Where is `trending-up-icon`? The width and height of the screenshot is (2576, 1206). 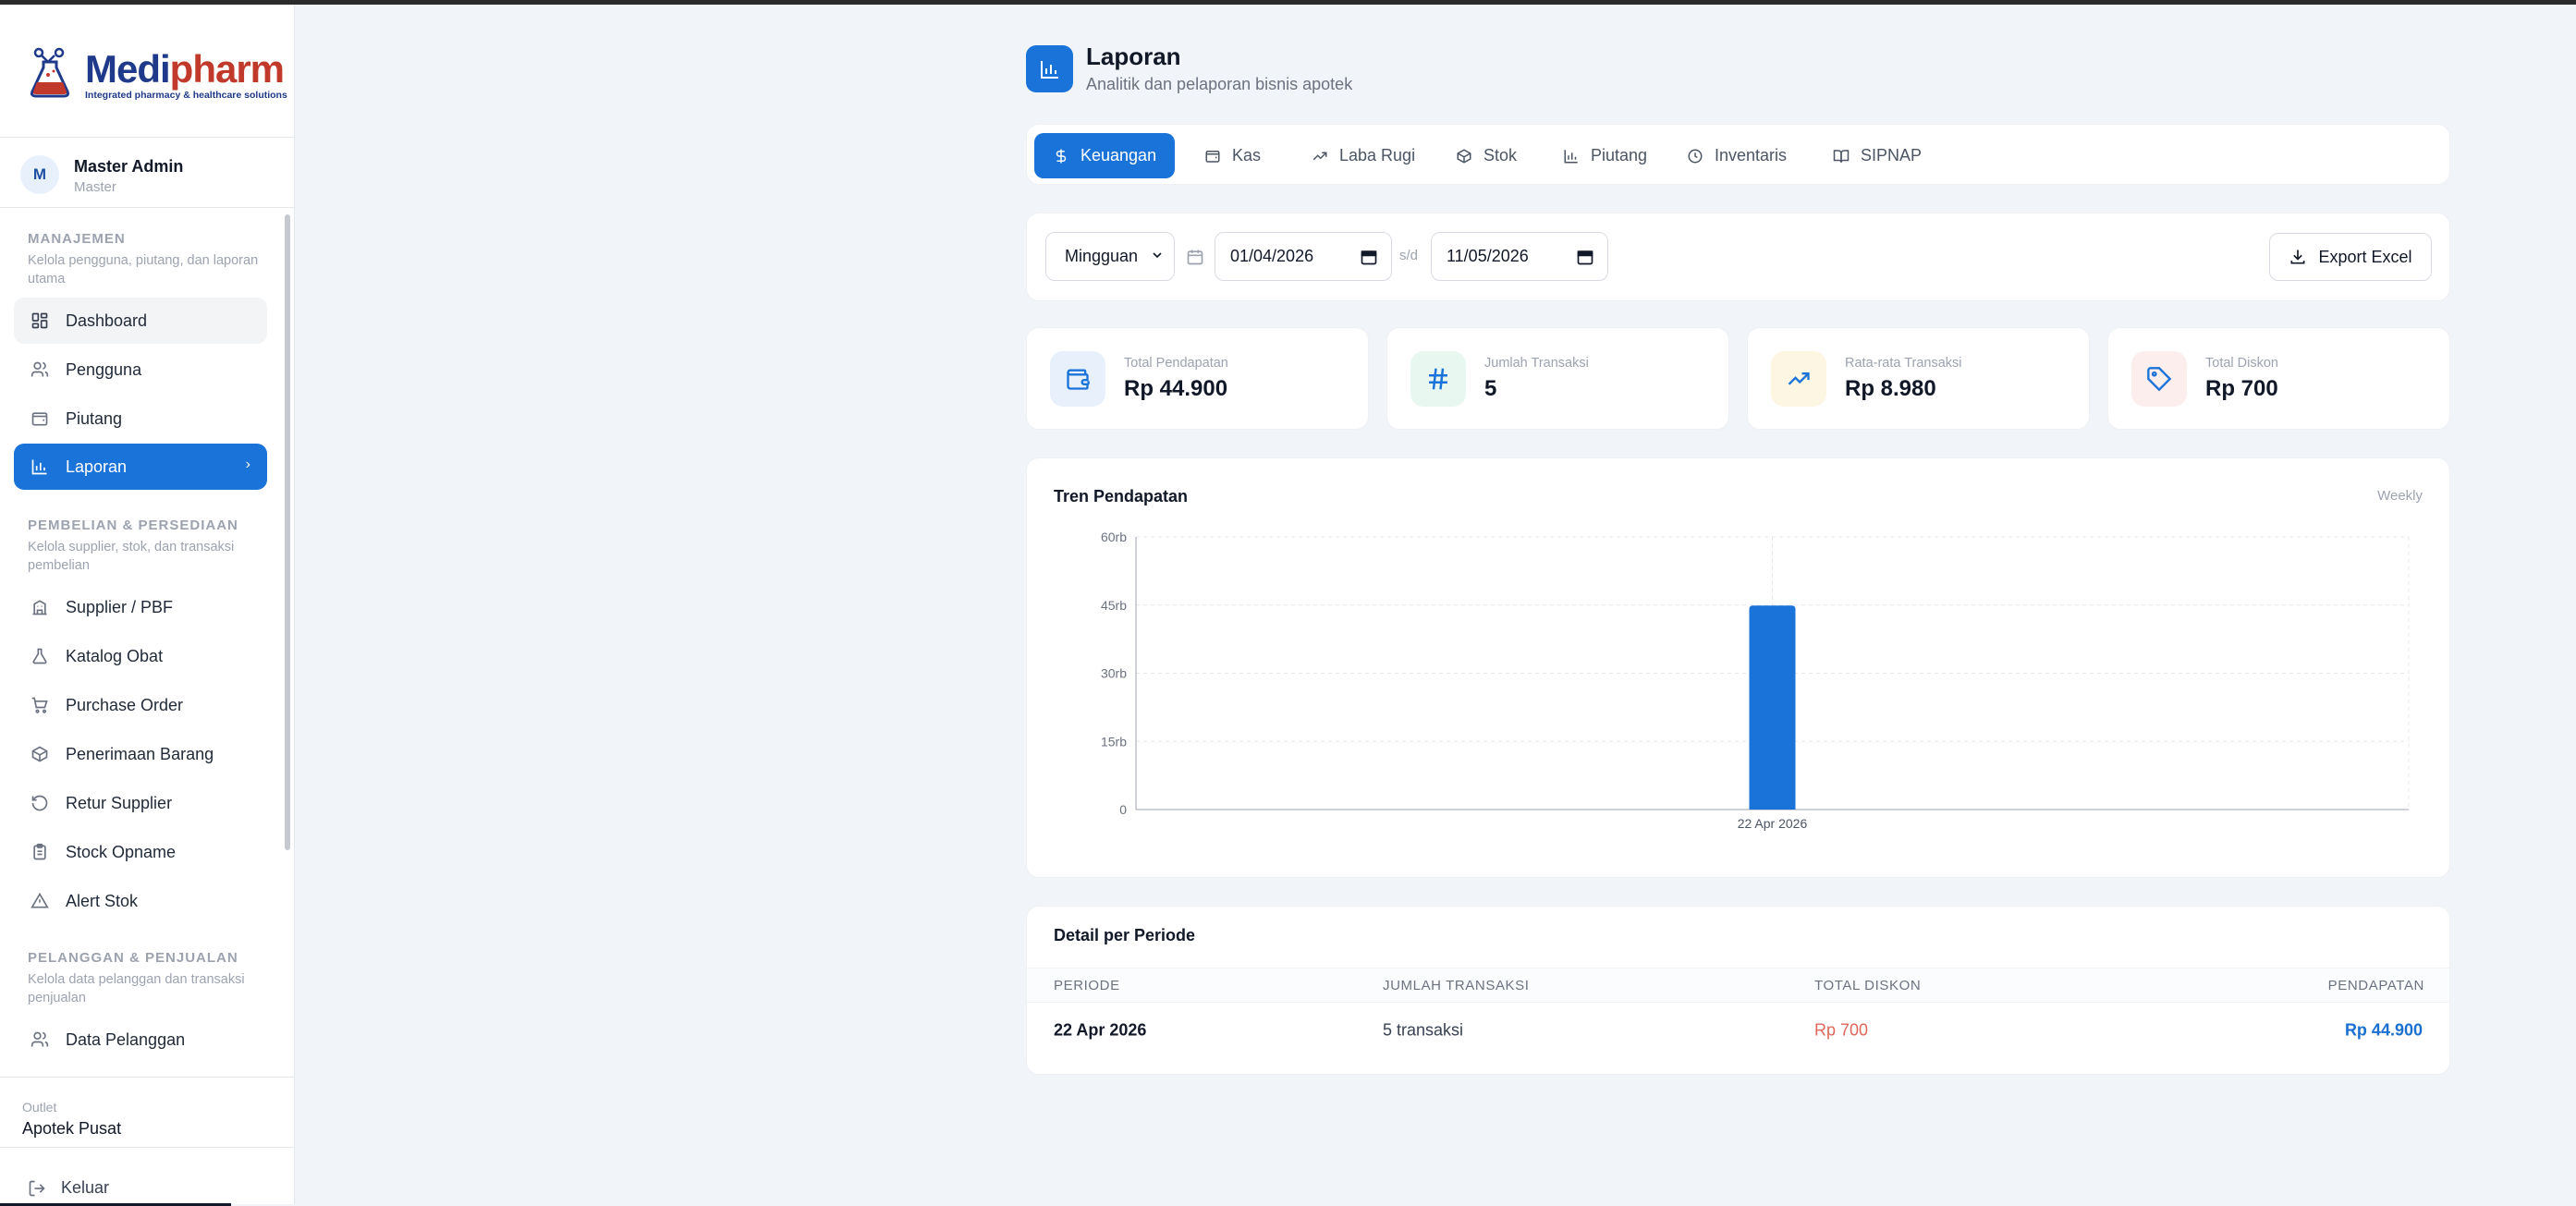
trending-up-icon is located at coordinates (1320, 156).